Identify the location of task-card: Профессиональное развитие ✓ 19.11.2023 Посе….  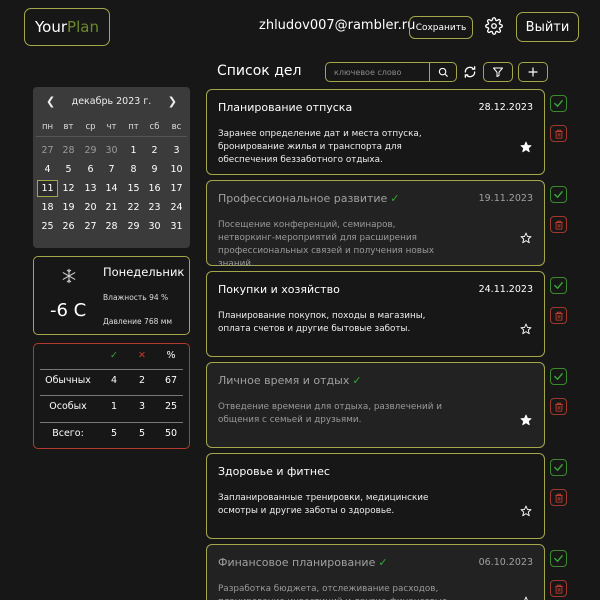
(375, 224).